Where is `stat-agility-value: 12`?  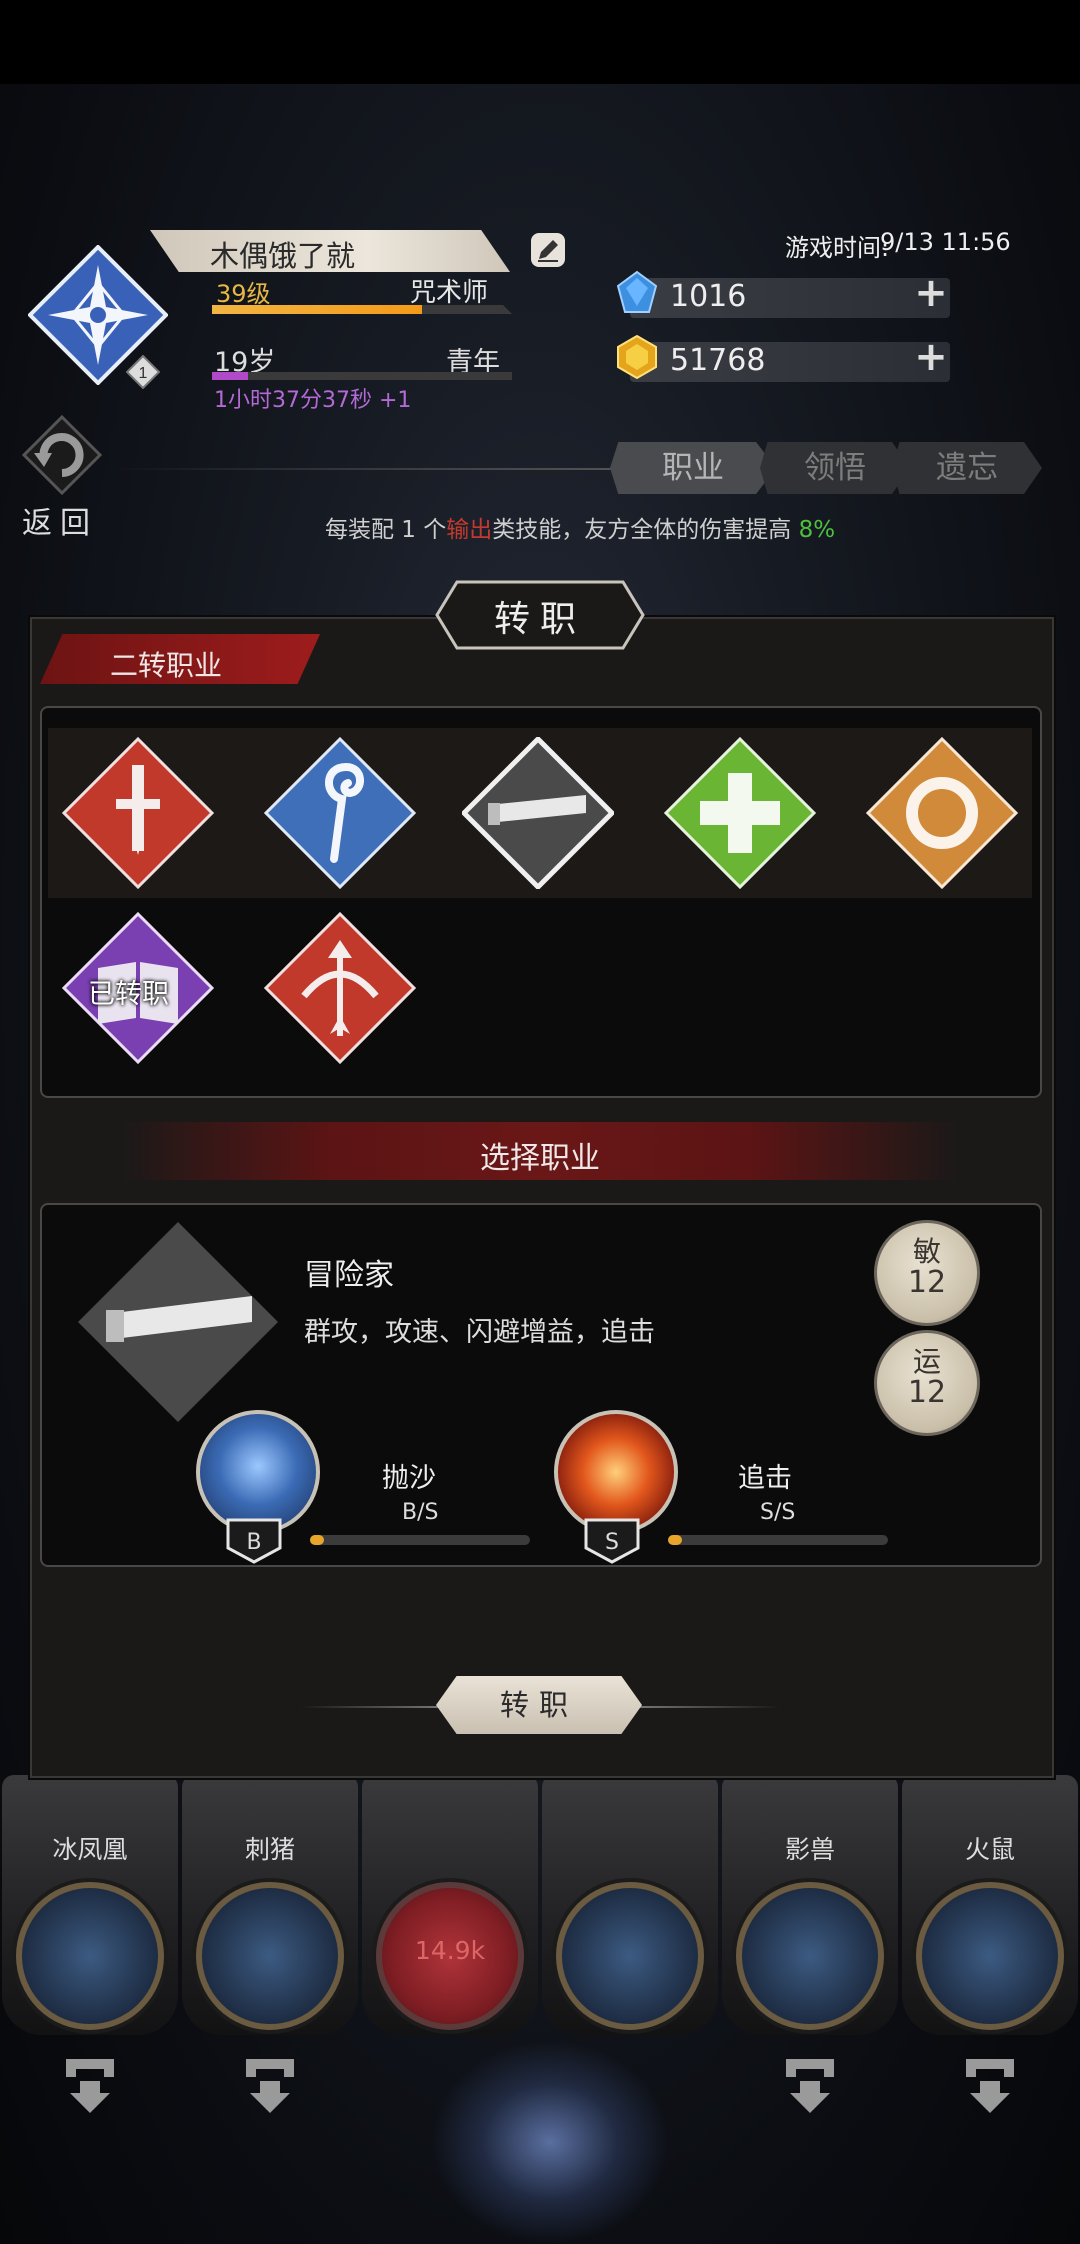
stat-agility-value: 12 is located at coordinates (927, 1282).